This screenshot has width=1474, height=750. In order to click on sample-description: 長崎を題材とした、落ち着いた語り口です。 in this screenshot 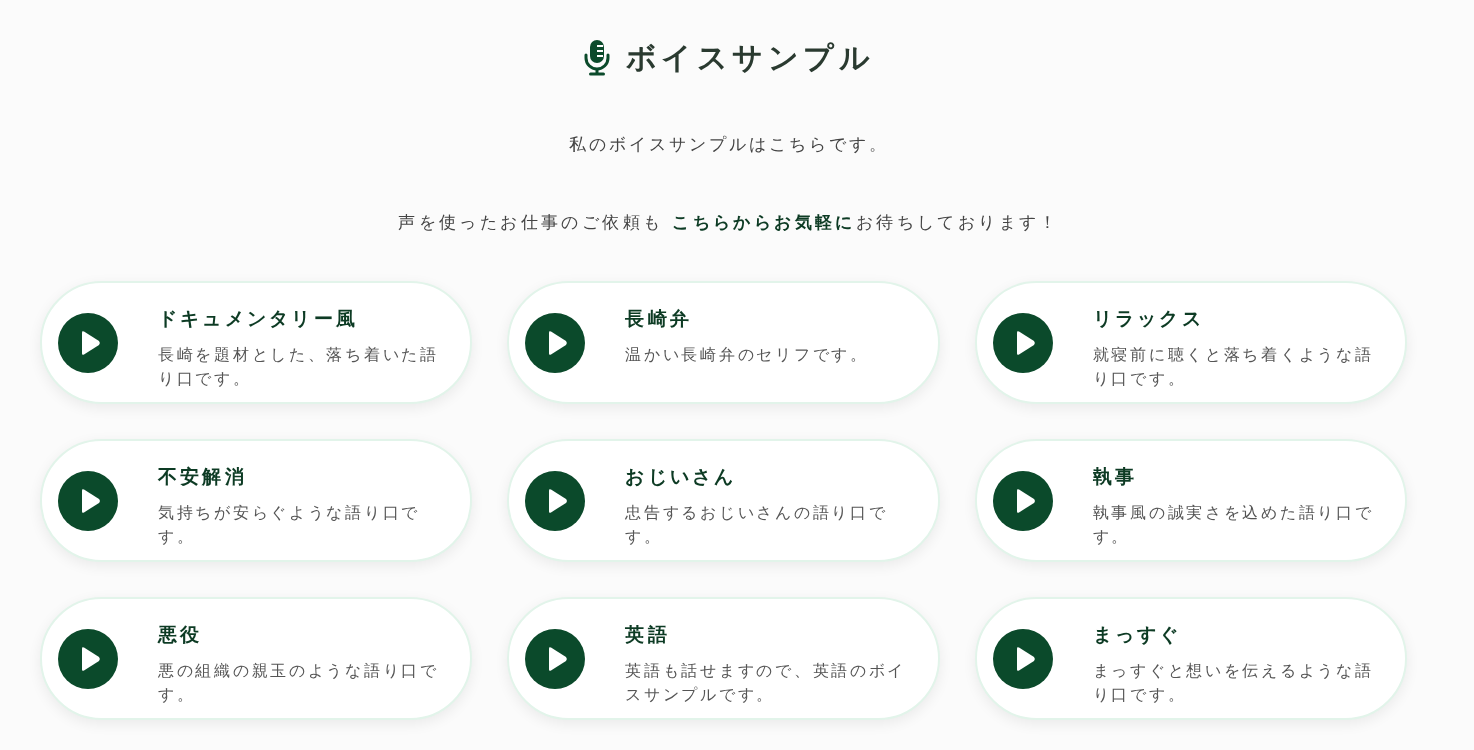, I will do `click(299, 366)`.